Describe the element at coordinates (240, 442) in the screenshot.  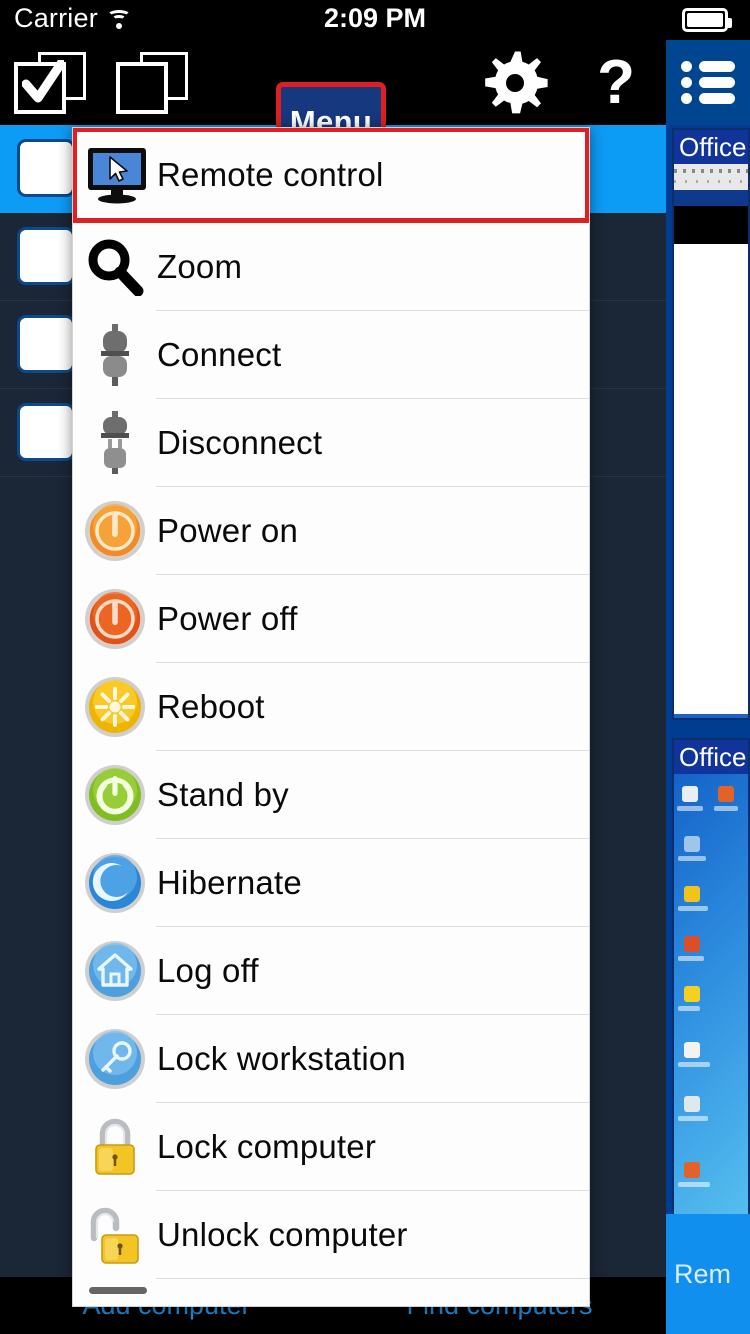
I see `menu-item-label: Disconnect` at that location.